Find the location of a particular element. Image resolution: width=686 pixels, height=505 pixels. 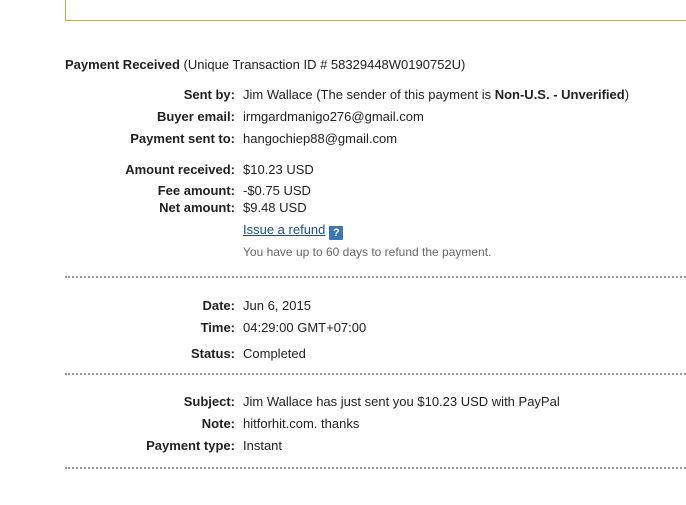

status-value: Completed is located at coordinates (274, 353).